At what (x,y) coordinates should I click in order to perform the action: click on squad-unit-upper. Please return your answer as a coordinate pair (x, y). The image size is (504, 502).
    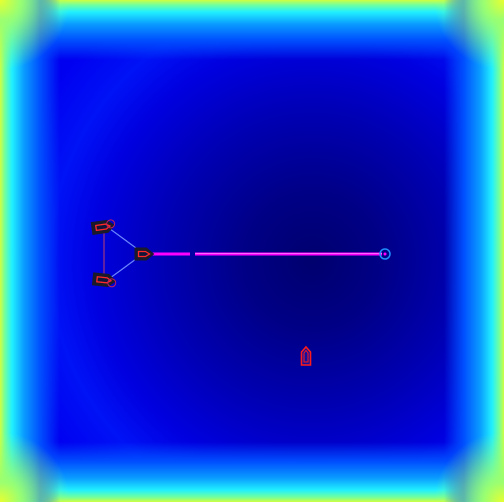
    Looking at the image, I should click on (103, 227).